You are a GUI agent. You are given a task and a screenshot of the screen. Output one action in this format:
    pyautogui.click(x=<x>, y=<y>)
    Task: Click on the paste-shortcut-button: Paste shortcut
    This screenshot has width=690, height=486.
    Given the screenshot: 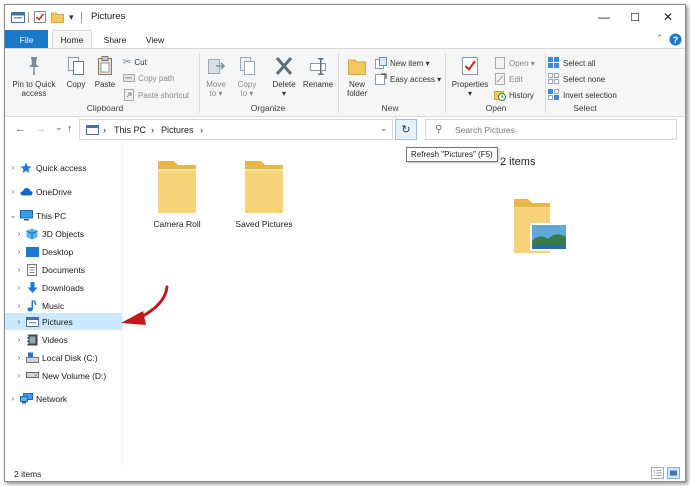 What is the action you would take?
    pyautogui.click(x=156, y=95)
    